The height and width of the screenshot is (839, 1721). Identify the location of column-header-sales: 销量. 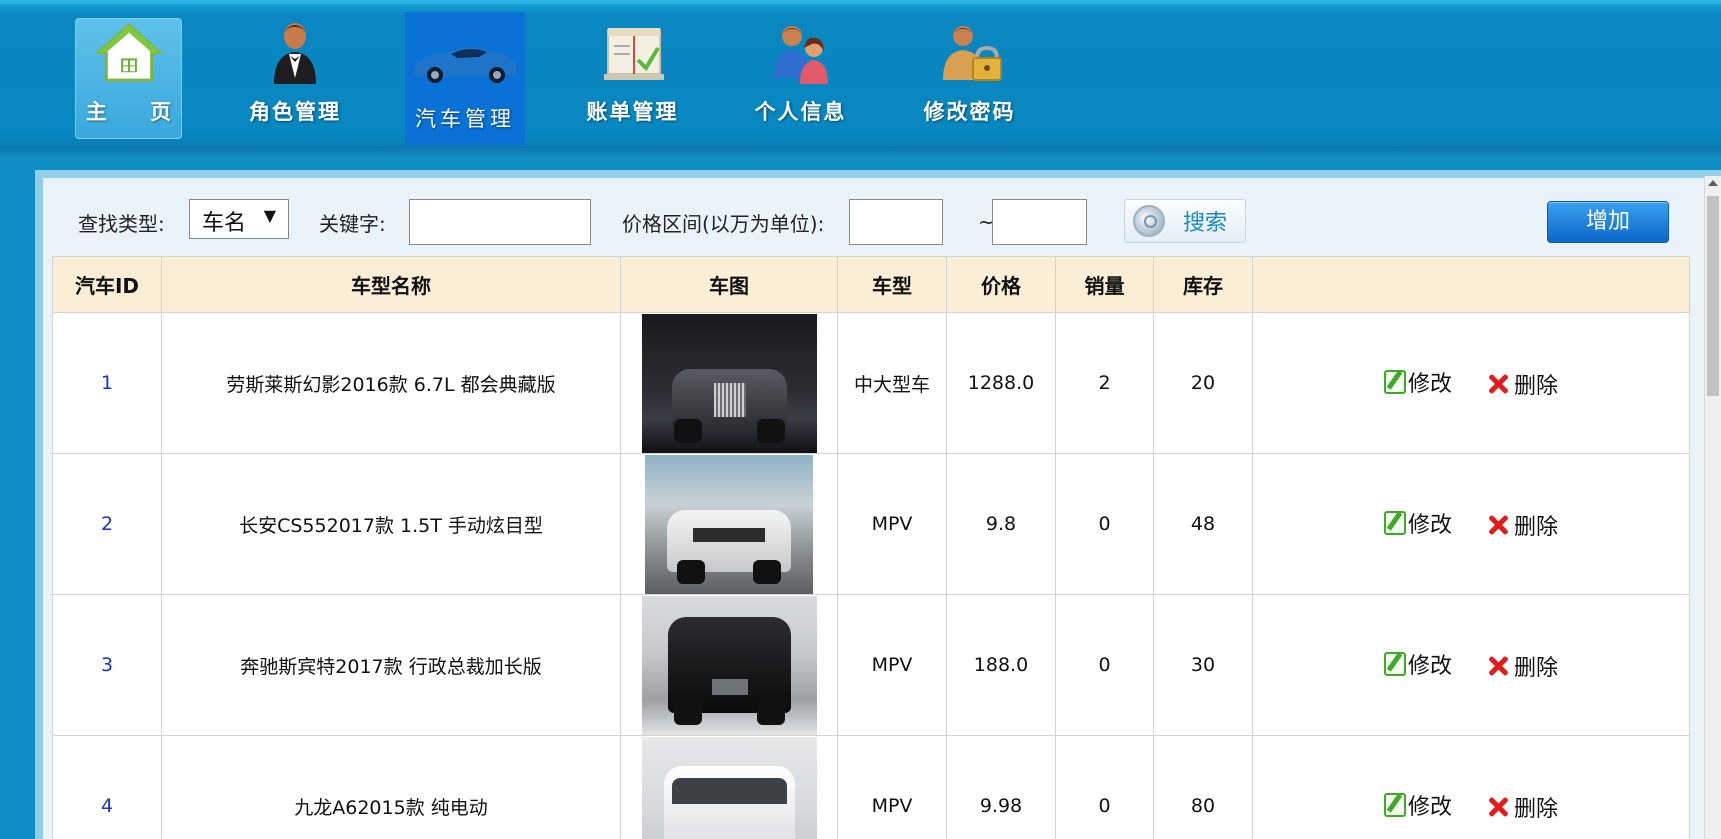
(1104, 284).